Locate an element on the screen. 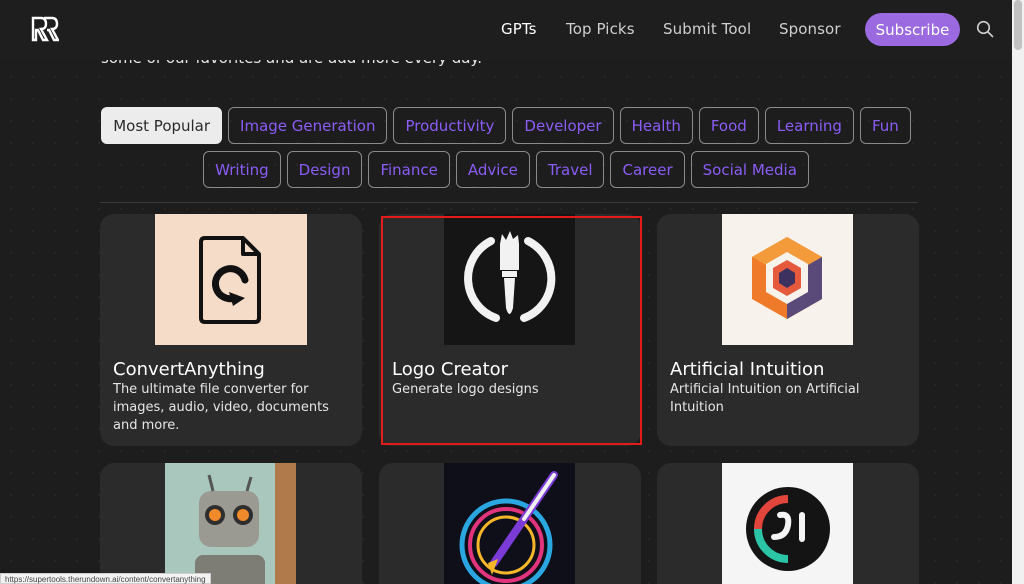  chip-learning: Learning is located at coordinates (809, 125).